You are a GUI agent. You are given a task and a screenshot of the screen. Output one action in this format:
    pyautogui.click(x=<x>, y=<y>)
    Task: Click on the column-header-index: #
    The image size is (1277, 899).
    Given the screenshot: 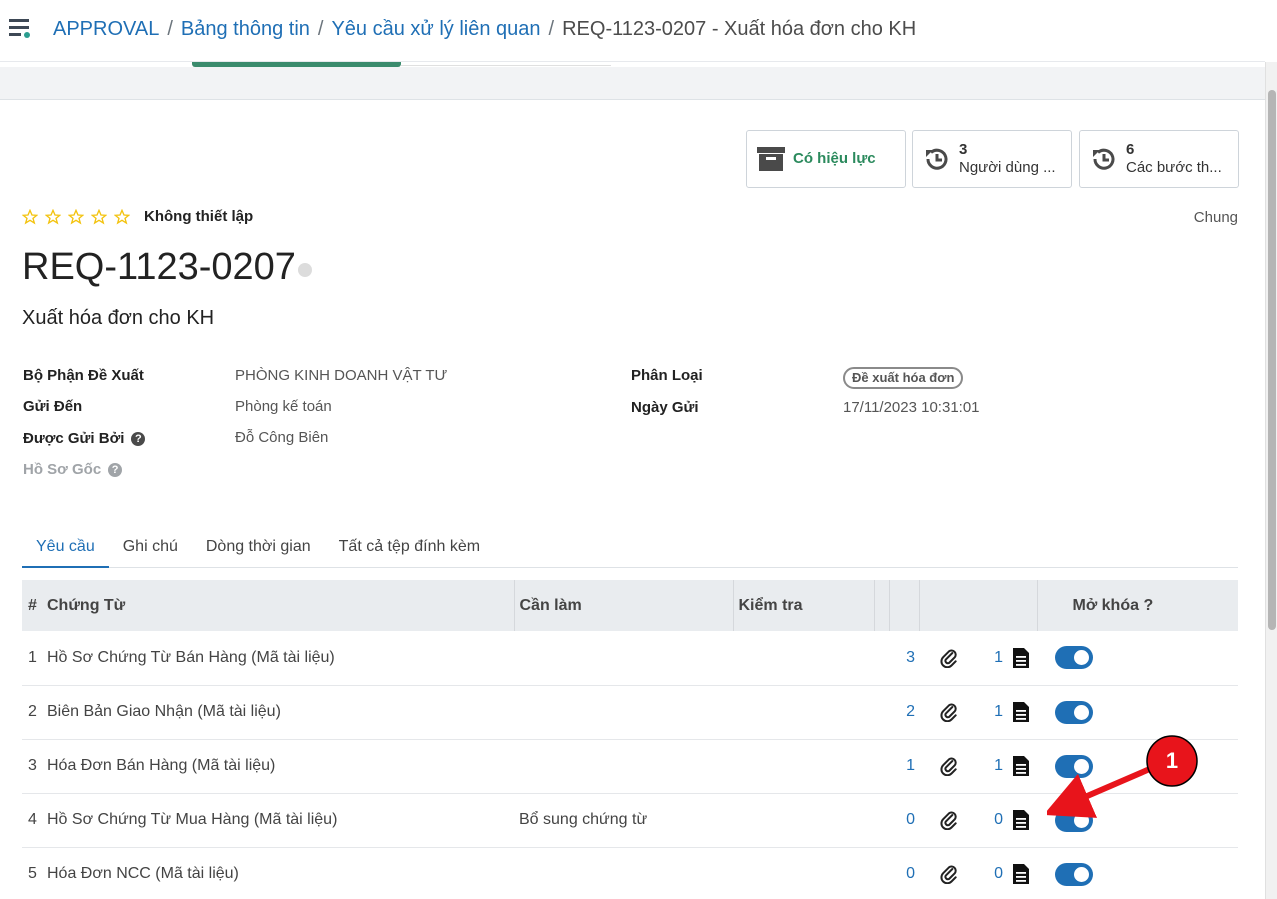 What is the action you would take?
    pyautogui.click(x=32, y=605)
    